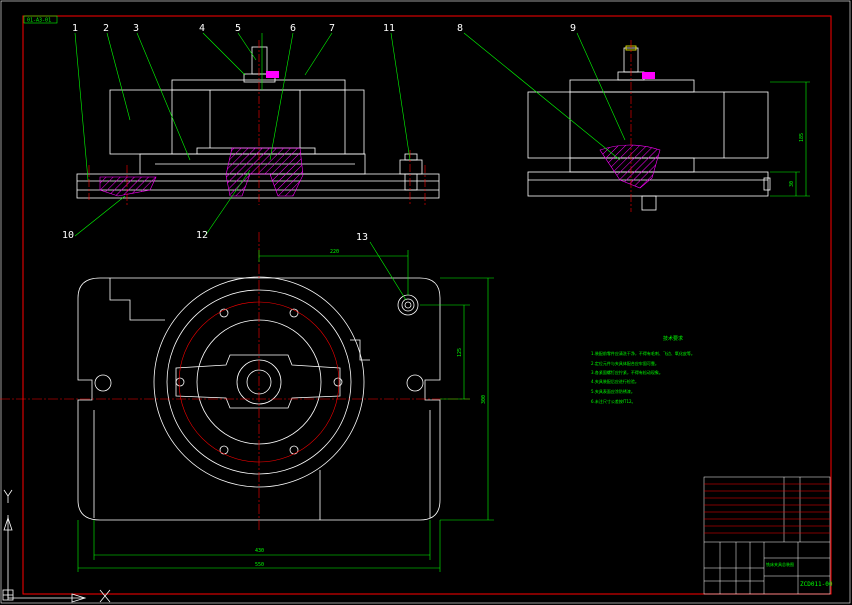  What do you see at coordinates (238, 28) in the screenshot?
I see `part-label-5: 5` at bounding box center [238, 28].